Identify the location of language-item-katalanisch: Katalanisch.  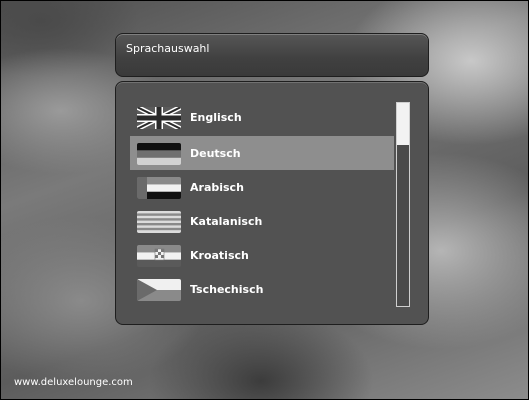
(262, 221).